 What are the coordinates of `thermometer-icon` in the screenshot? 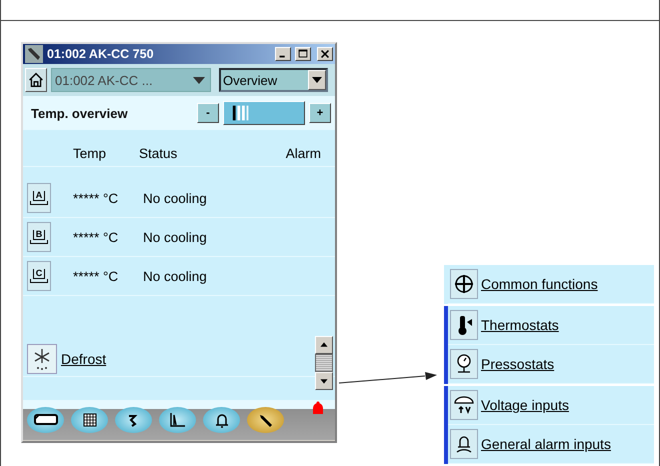 It's located at (464, 325).